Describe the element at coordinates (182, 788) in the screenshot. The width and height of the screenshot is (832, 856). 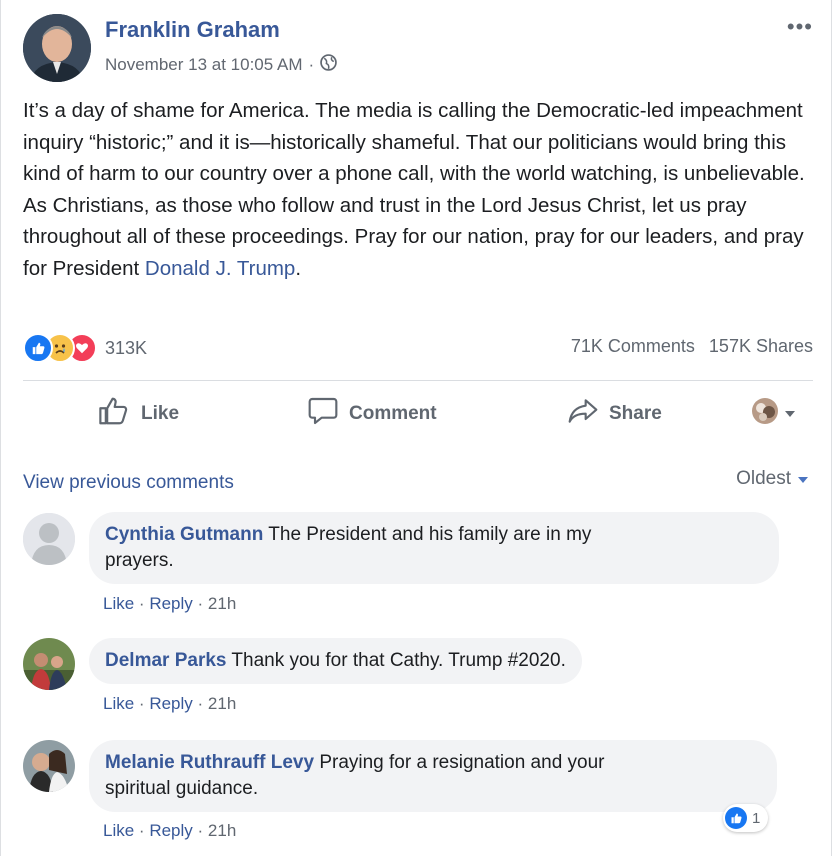
I see `comment-text-cont: spiritual guidance.` at that location.